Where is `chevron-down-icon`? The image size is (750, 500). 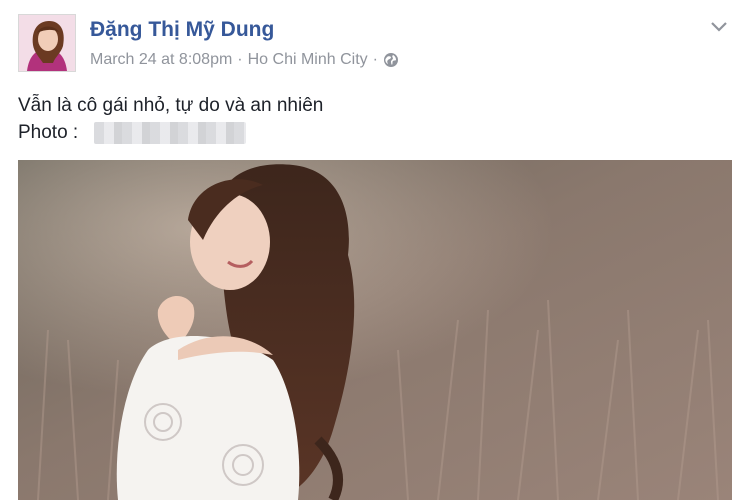 chevron-down-icon is located at coordinates (719, 27).